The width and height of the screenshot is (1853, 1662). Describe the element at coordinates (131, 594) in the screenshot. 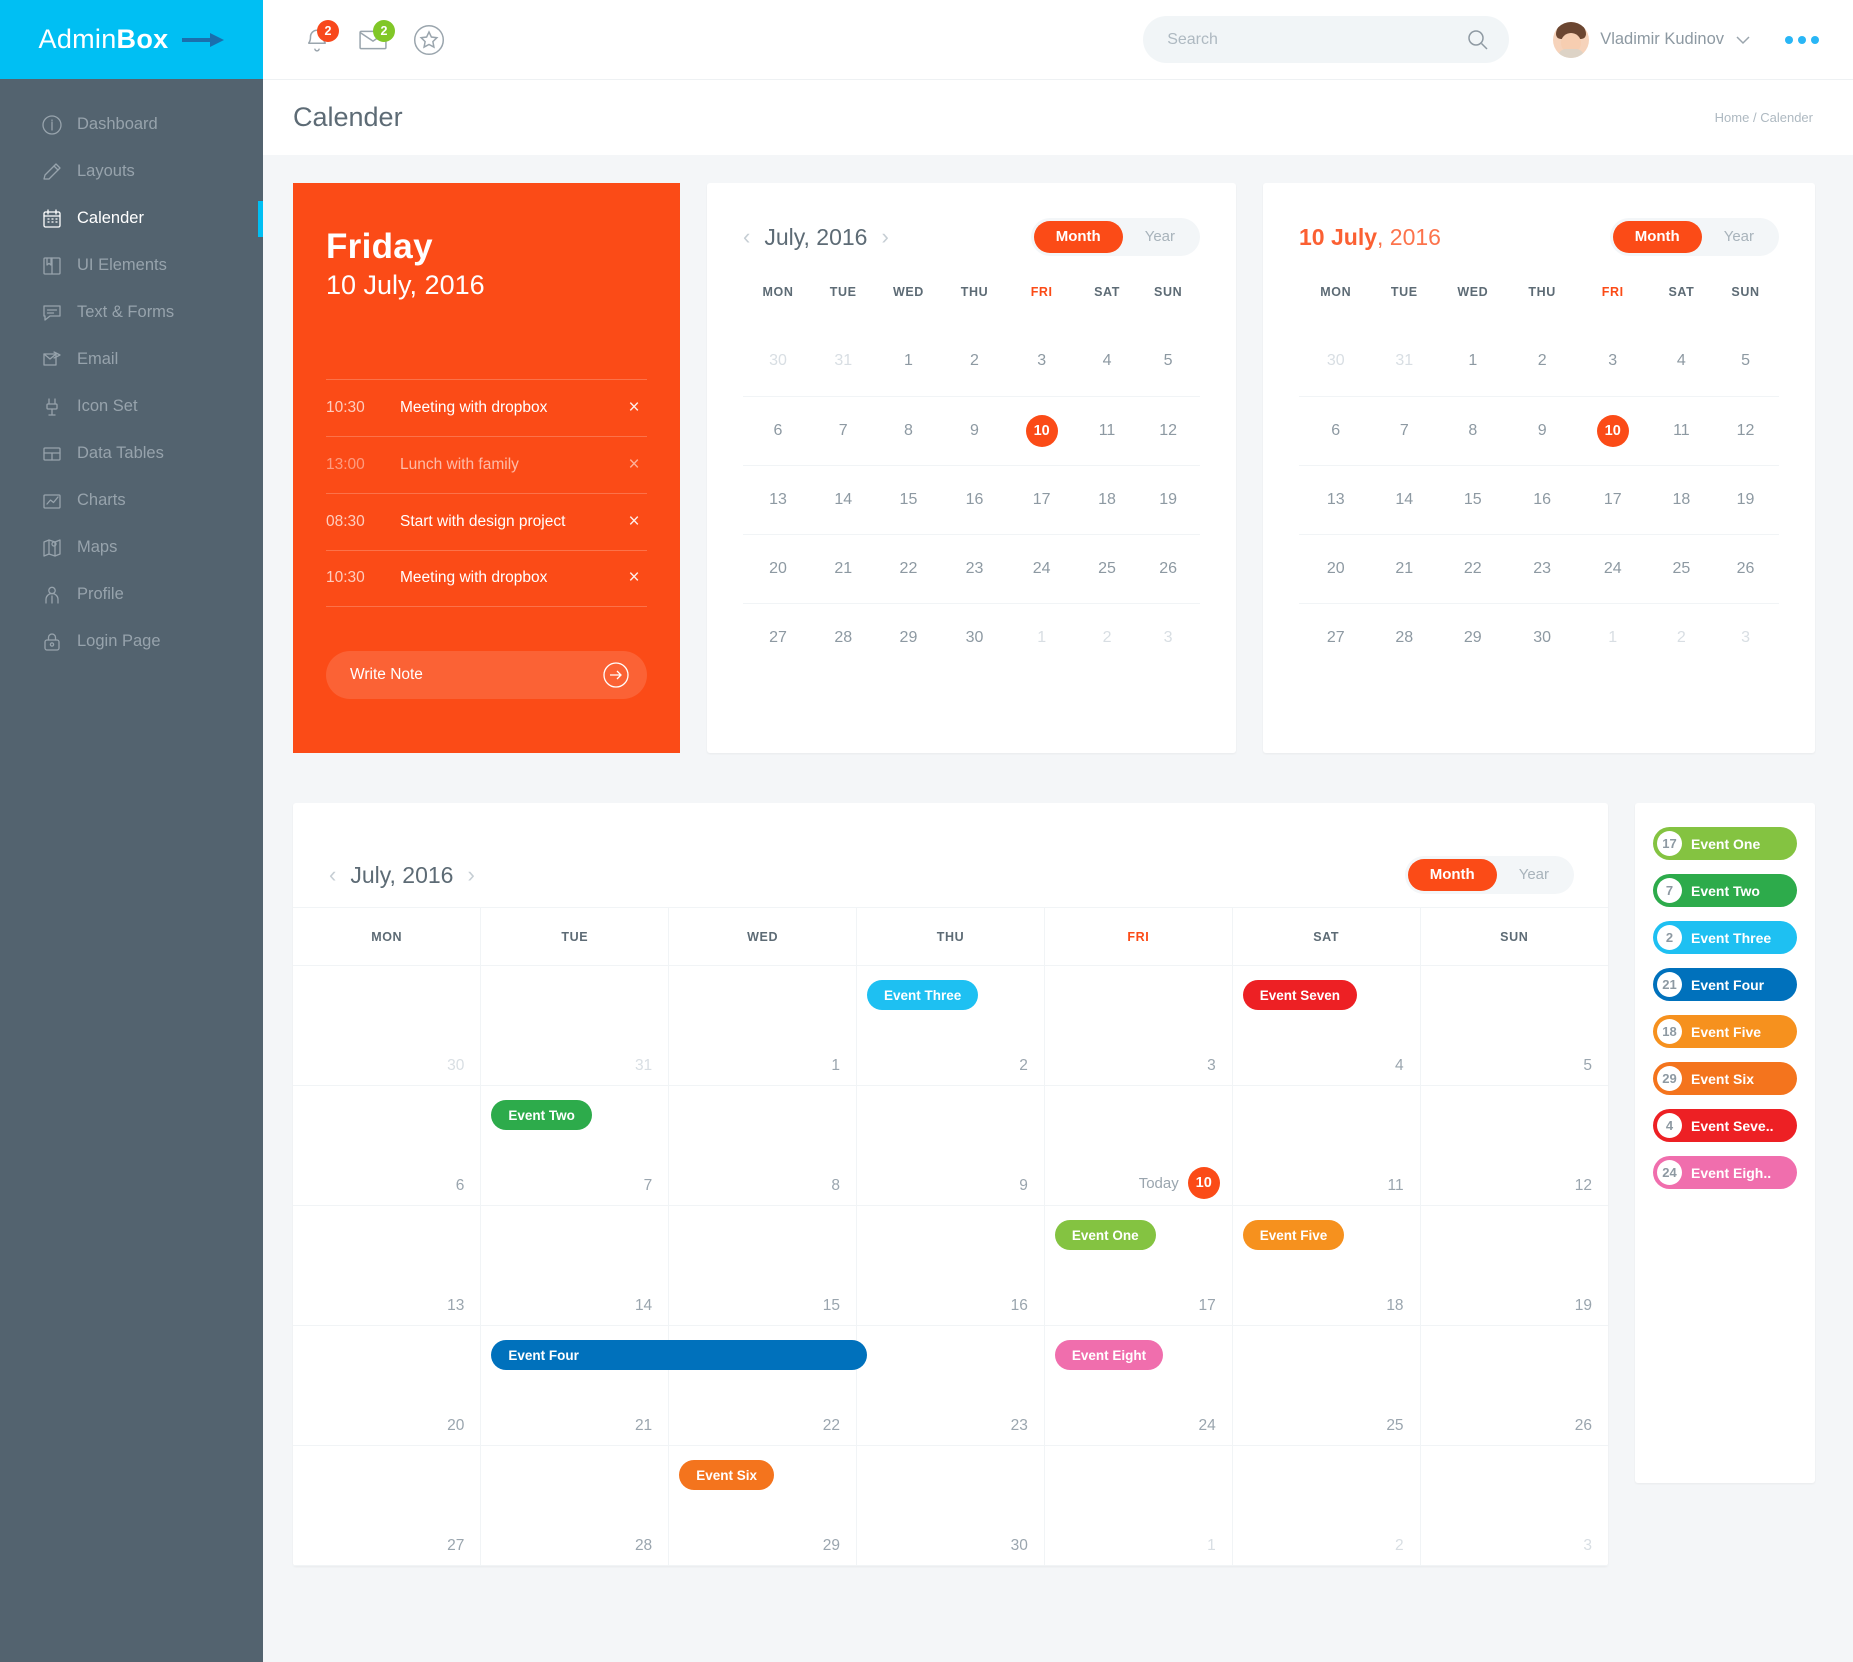

I see `sidebar-item-profile: Profile` at that location.